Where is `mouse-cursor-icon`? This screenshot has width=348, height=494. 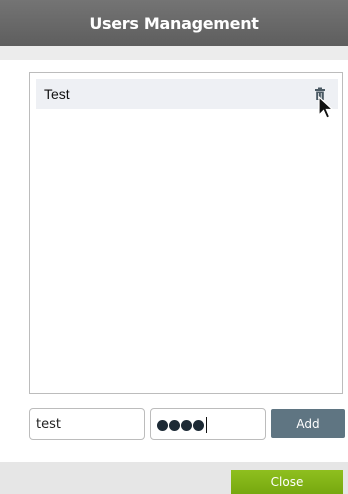
mouse-cursor-icon is located at coordinates (326, 108).